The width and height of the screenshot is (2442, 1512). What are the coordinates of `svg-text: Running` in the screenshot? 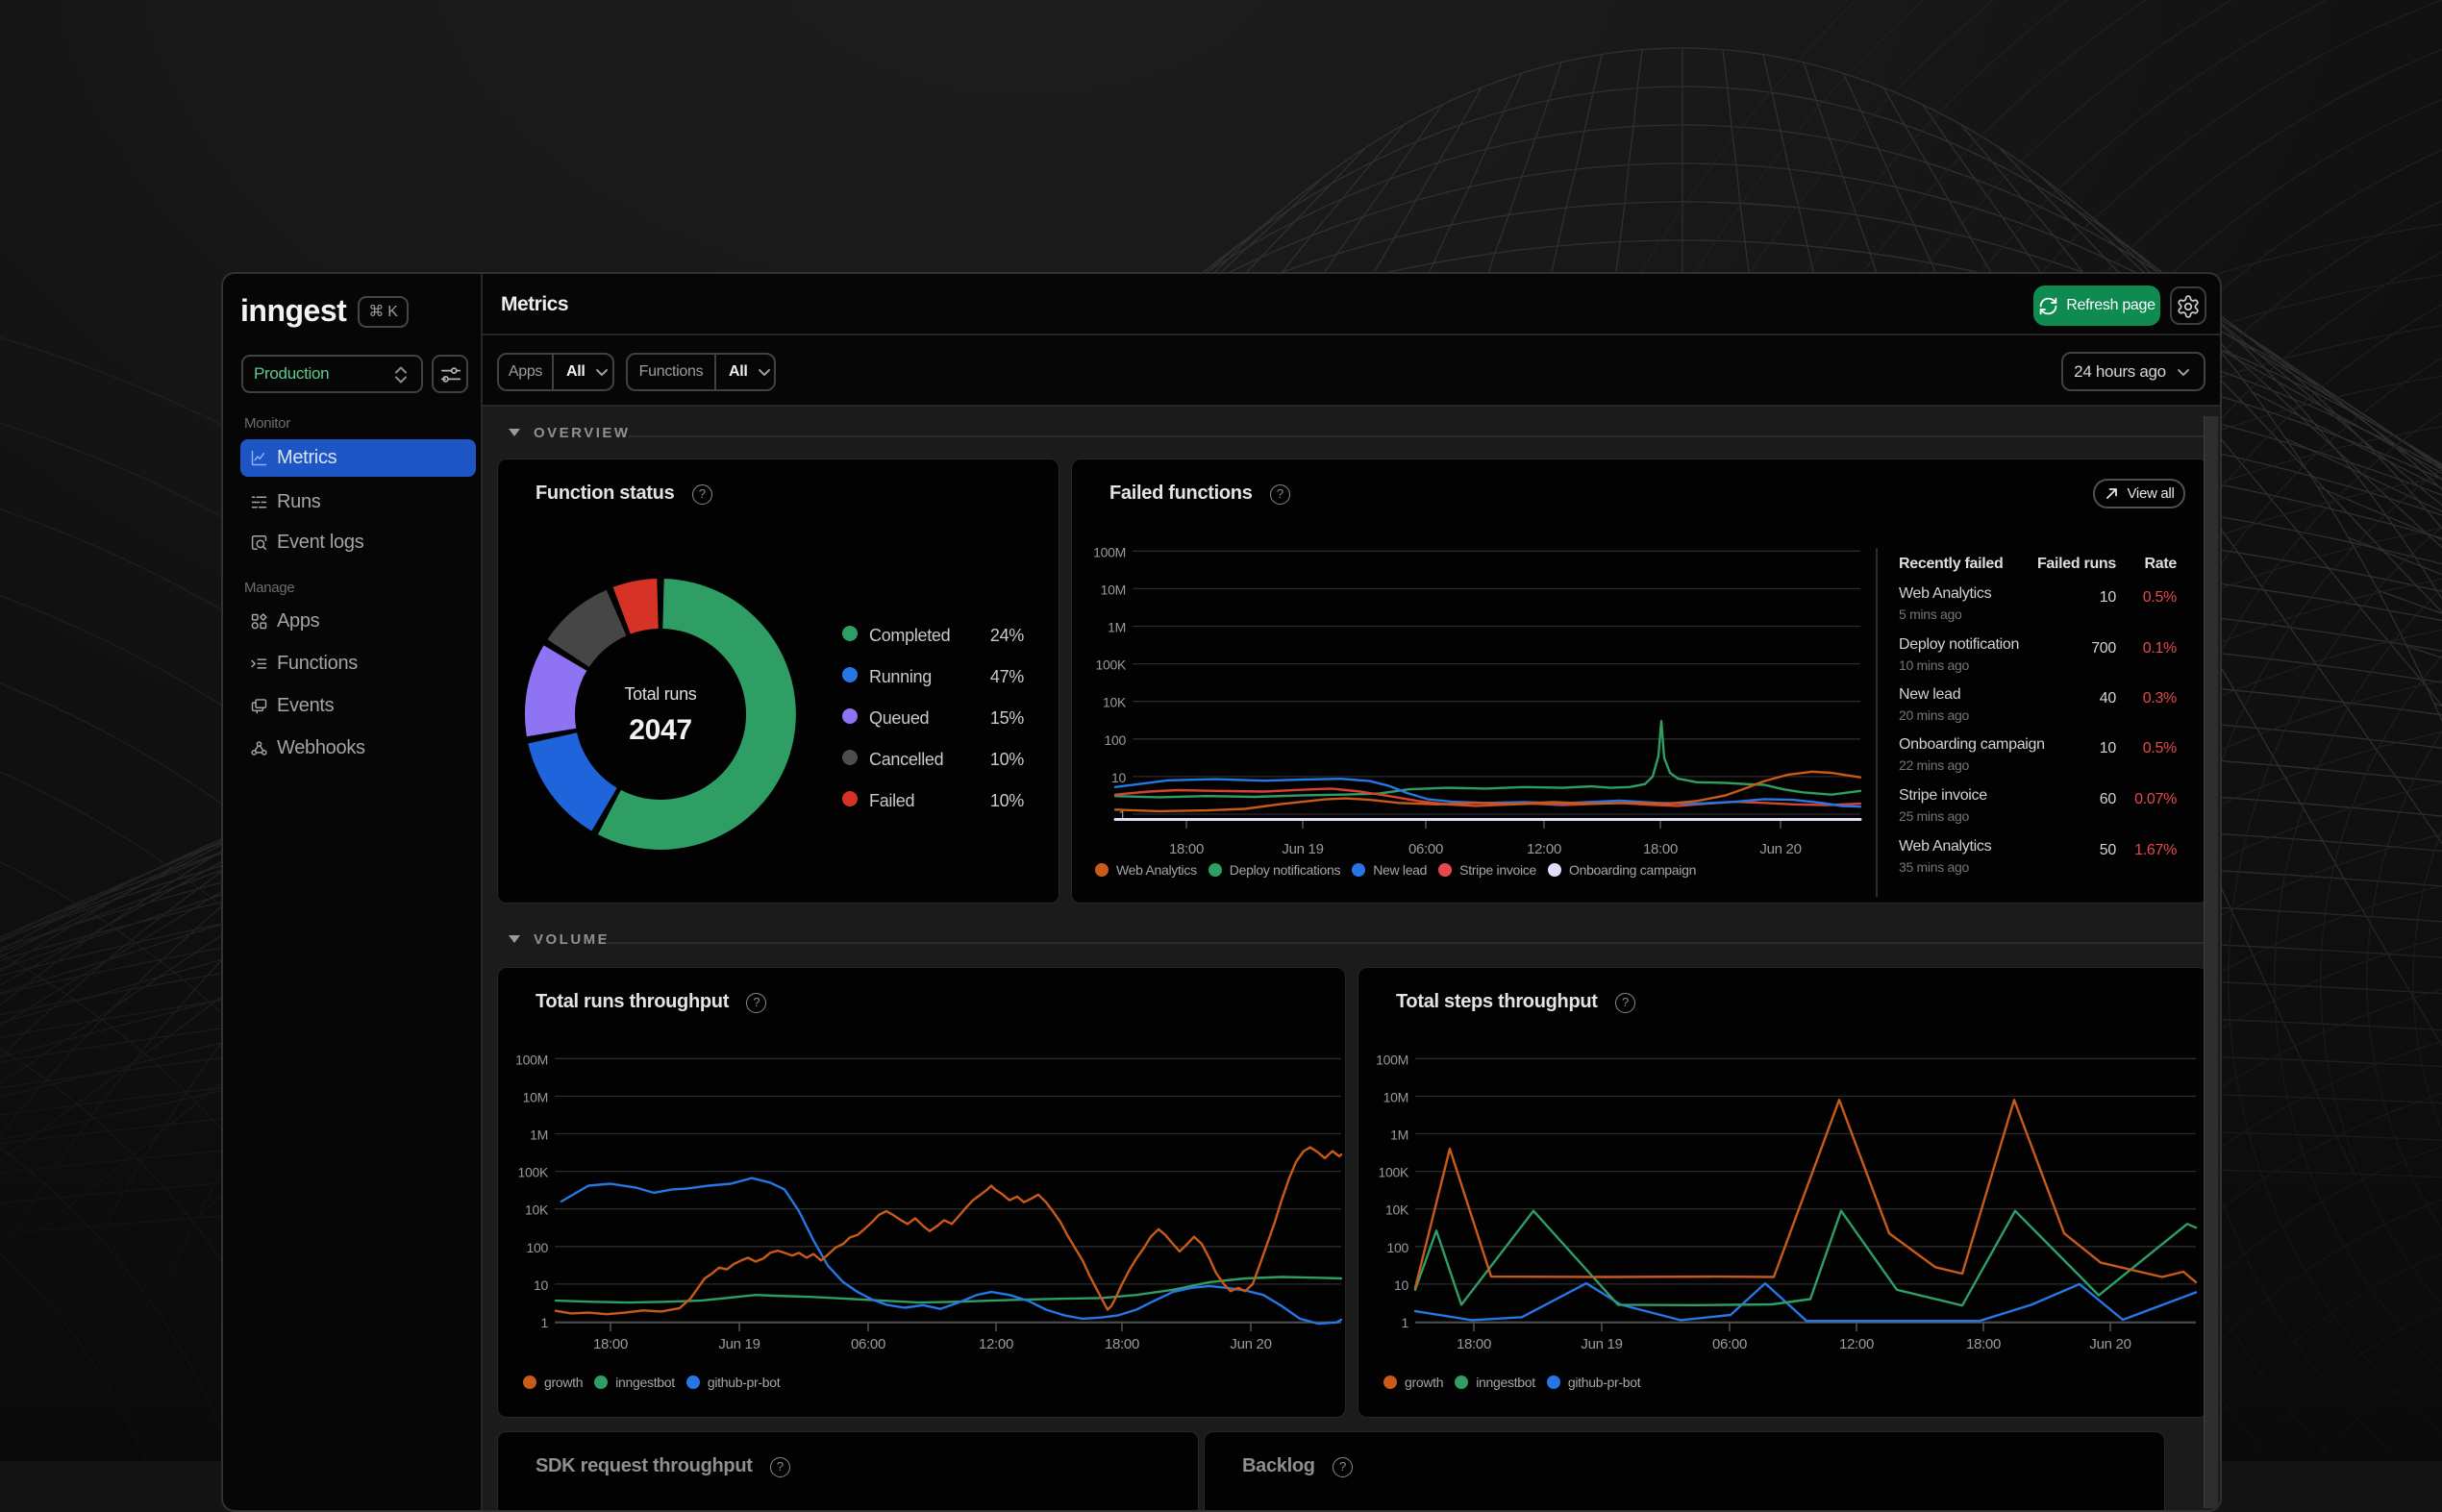 It's located at (900, 676).